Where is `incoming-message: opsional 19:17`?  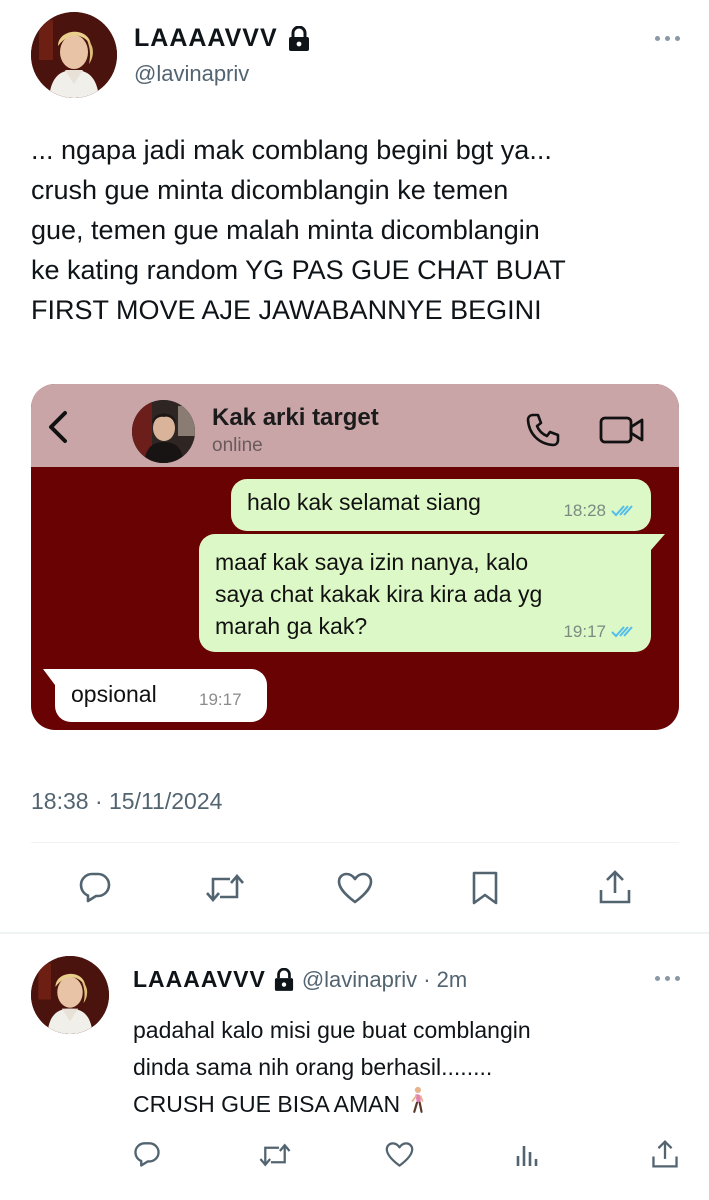
incoming-message: opsional 19:17 is located at coordinates (161, 695).